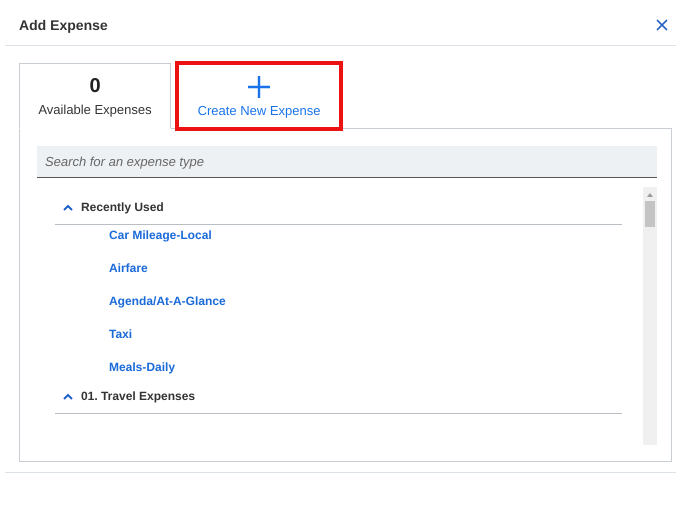  I want to click on group-header: 01. Travel Expenses, so click(338, 401).